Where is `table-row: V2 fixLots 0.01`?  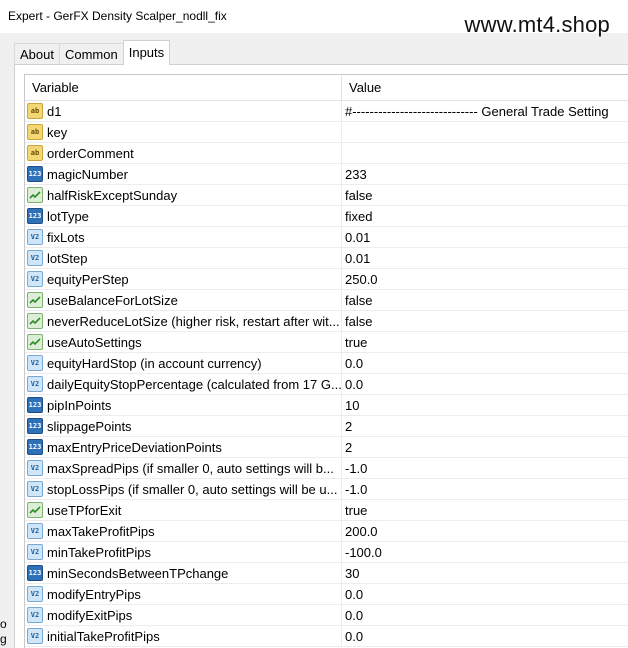
table-row: V2 fixLots 0.01 is located at coordinates (326, 237).